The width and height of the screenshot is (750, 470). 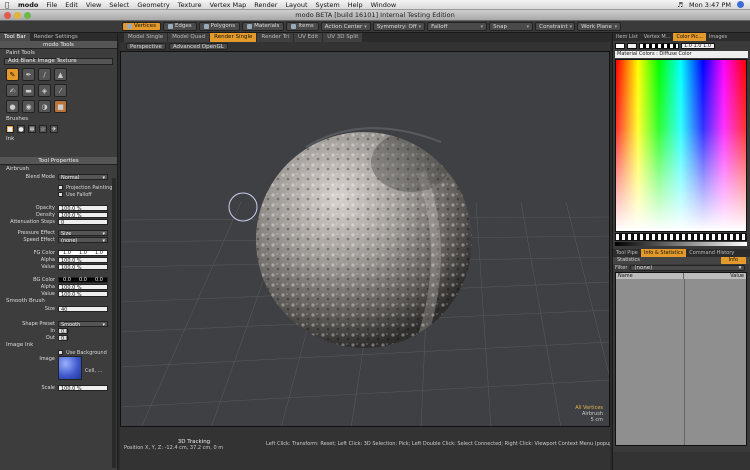 What do you see at coordinates (44, 106) in the screenshot?
I see `dodge-tool-button: ◑` at bounding box center [44, 106].